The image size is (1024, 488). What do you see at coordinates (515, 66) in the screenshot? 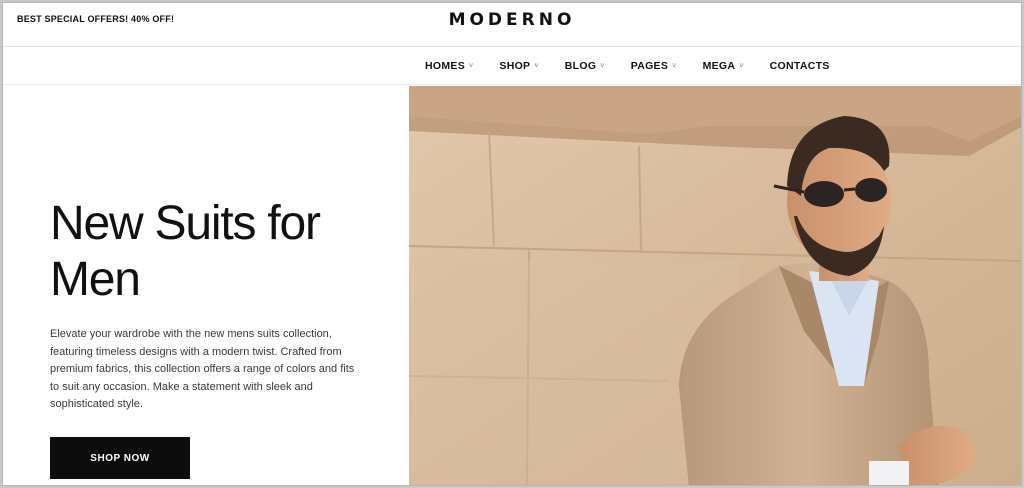
I see `nav-item-label: SHOP` at bounding box center [515, 66].